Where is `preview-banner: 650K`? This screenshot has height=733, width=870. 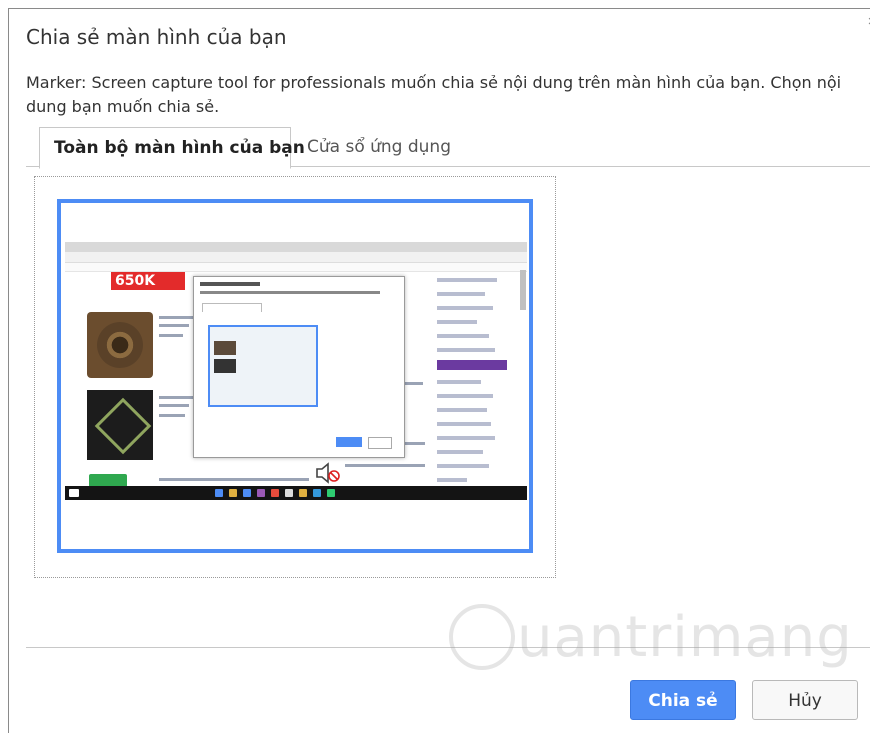
preview-banner: 650K is located at coordinates (148, 281).